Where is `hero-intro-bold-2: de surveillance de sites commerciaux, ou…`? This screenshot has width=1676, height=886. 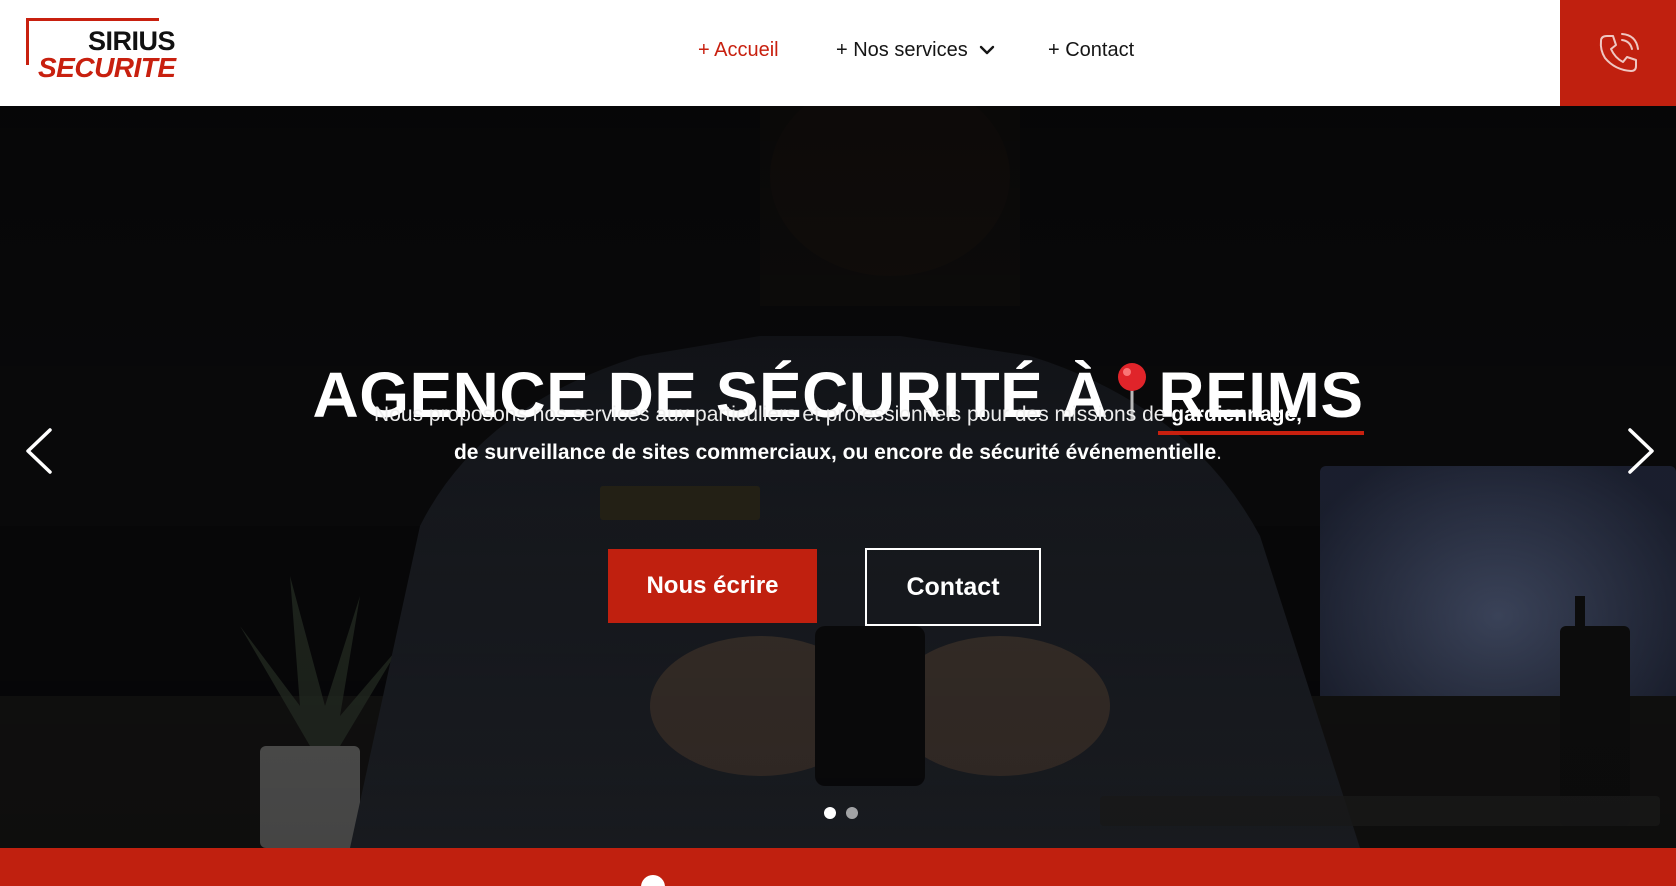 hero-intro-bold-2: de surveillance de sites commerciaux, ou… is located at coordinates (835, 452).